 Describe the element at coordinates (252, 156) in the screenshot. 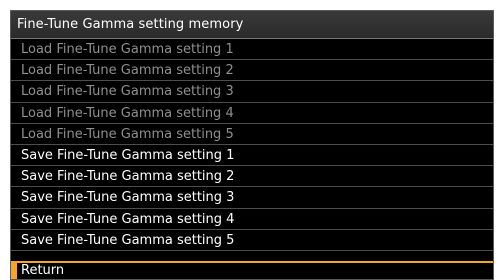

I see `menu-item-save-1: Save Fine-Tune Gamma setting 1` at that location.